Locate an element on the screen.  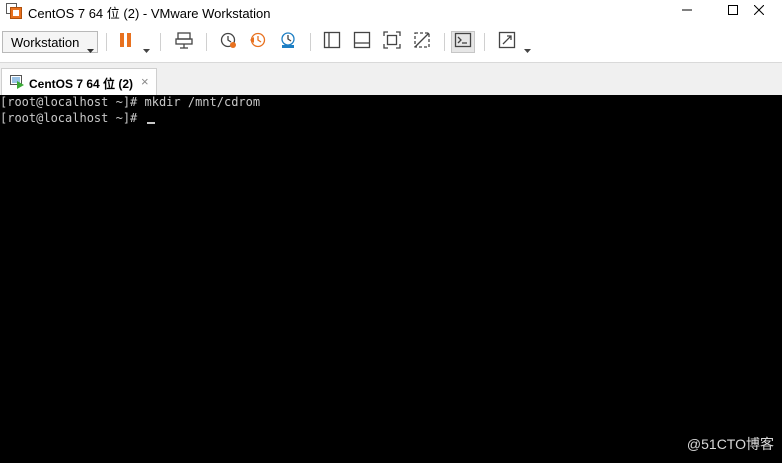
send-ctrl-alt-del-icon is located at coordinates (184, 42).